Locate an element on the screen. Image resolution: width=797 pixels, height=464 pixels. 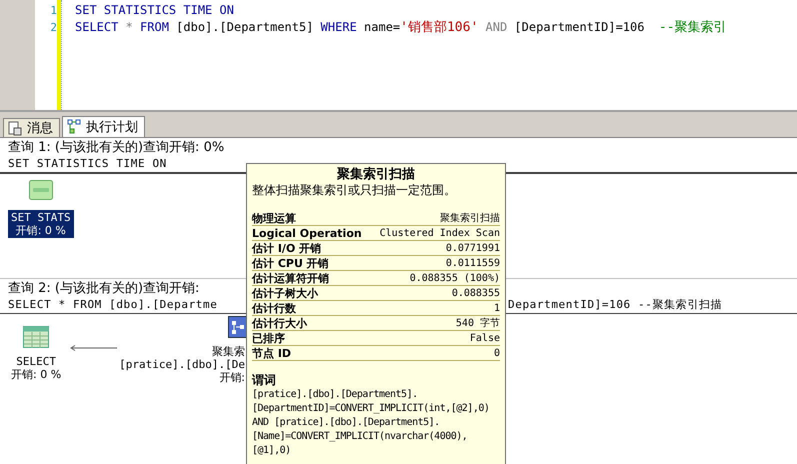
property-label: 估计行大小 is located at coordinates (279, 323).